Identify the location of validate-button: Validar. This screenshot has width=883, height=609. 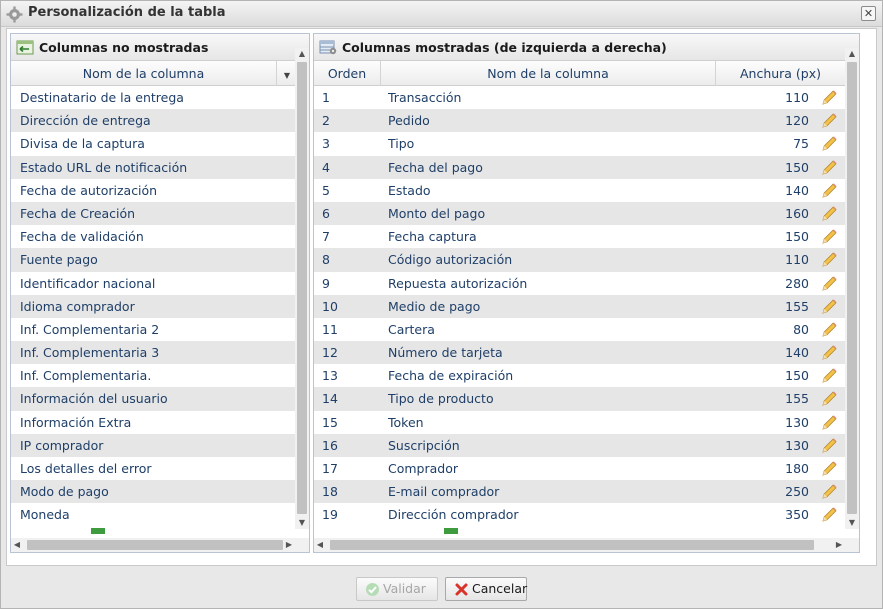
(397, 589).